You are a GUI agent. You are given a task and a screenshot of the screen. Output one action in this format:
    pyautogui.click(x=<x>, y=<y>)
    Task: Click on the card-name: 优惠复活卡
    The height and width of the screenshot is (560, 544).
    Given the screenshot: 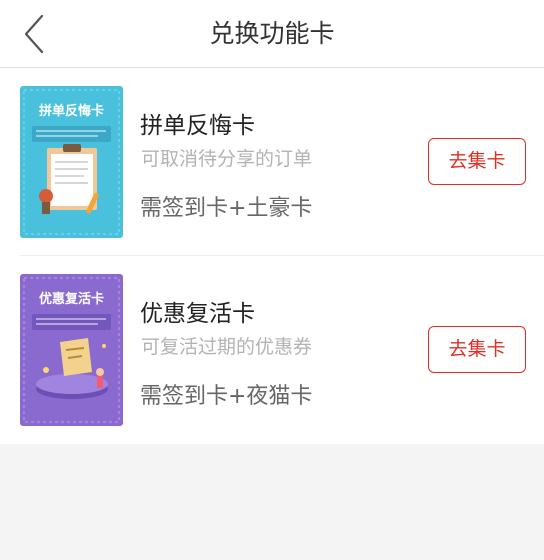 What is the action you would take?
    pyautogui.click(x=197, y=314)
    